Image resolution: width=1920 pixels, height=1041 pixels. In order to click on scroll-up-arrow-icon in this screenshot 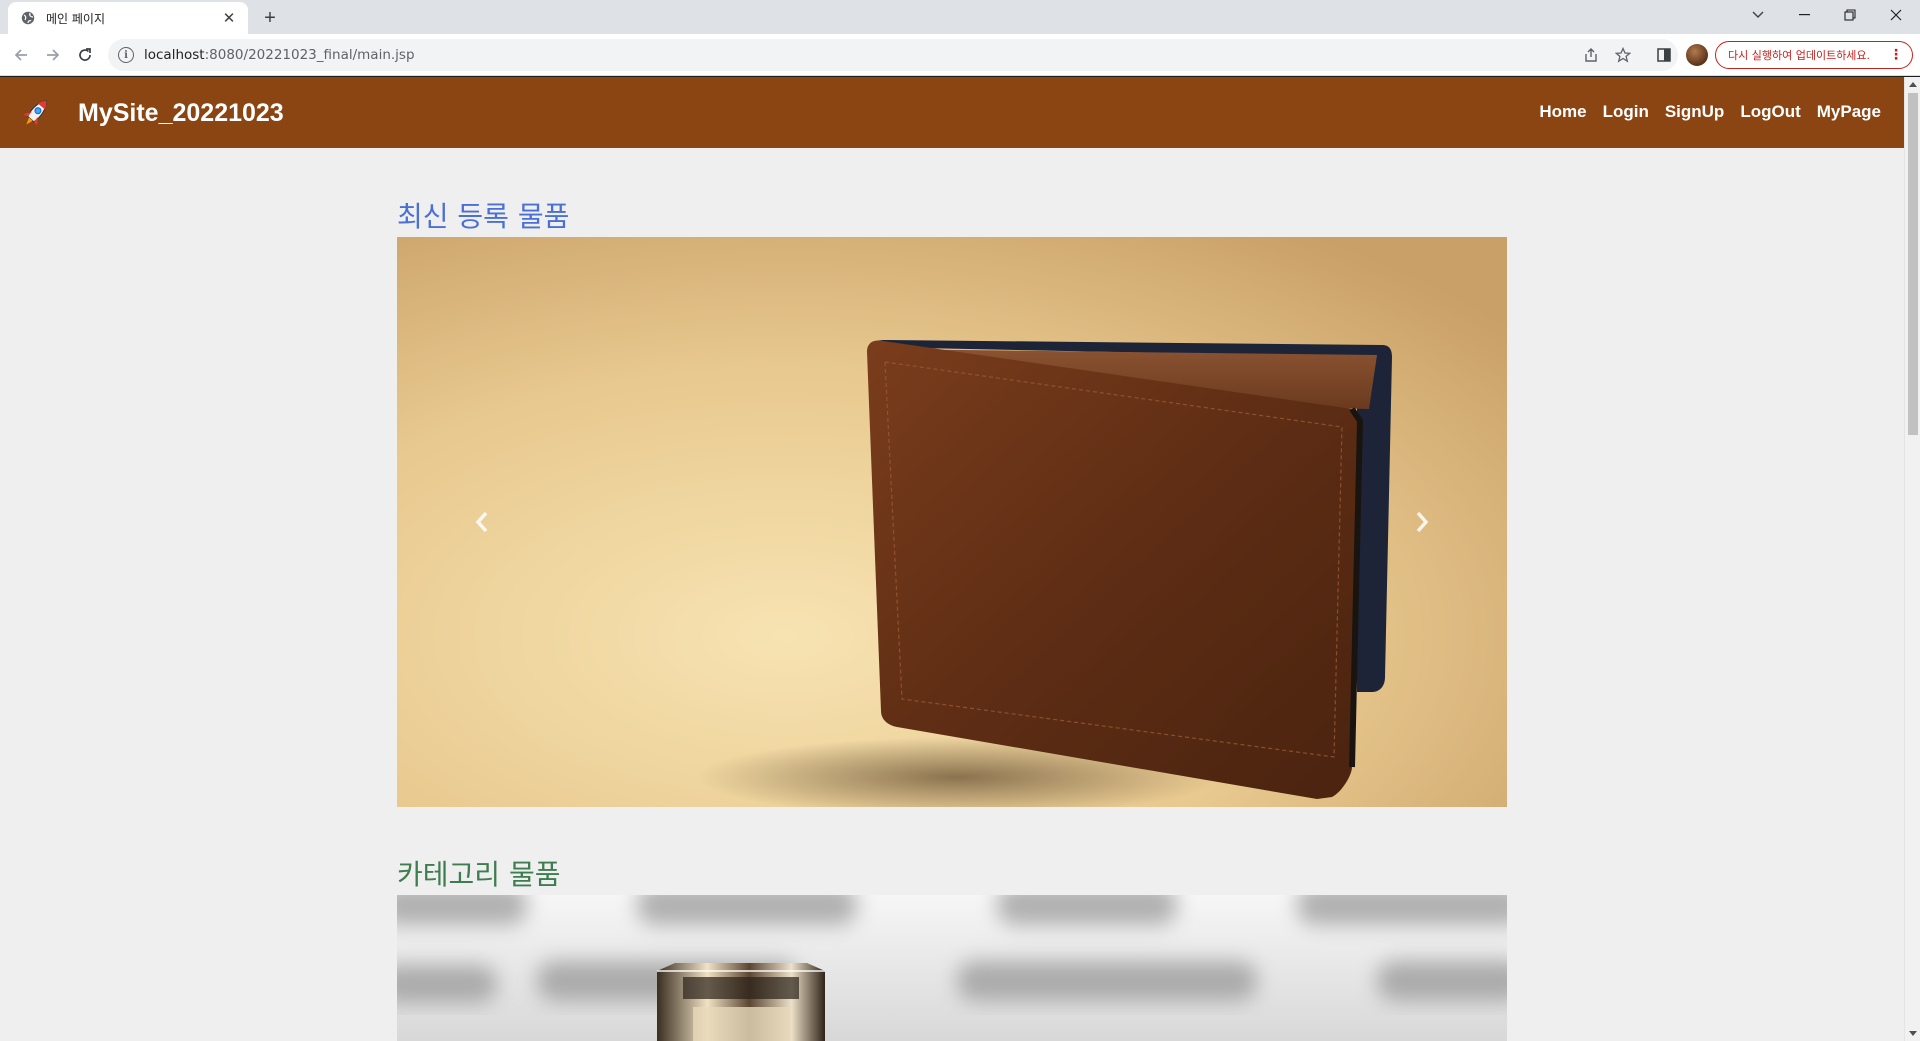, I will do `click(1913, 84)`.